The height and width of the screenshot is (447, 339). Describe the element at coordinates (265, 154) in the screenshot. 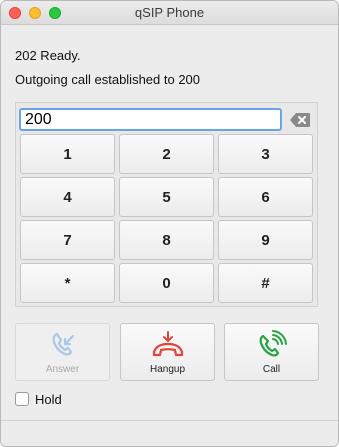

I see `keypad-key-3: 3` at that location.